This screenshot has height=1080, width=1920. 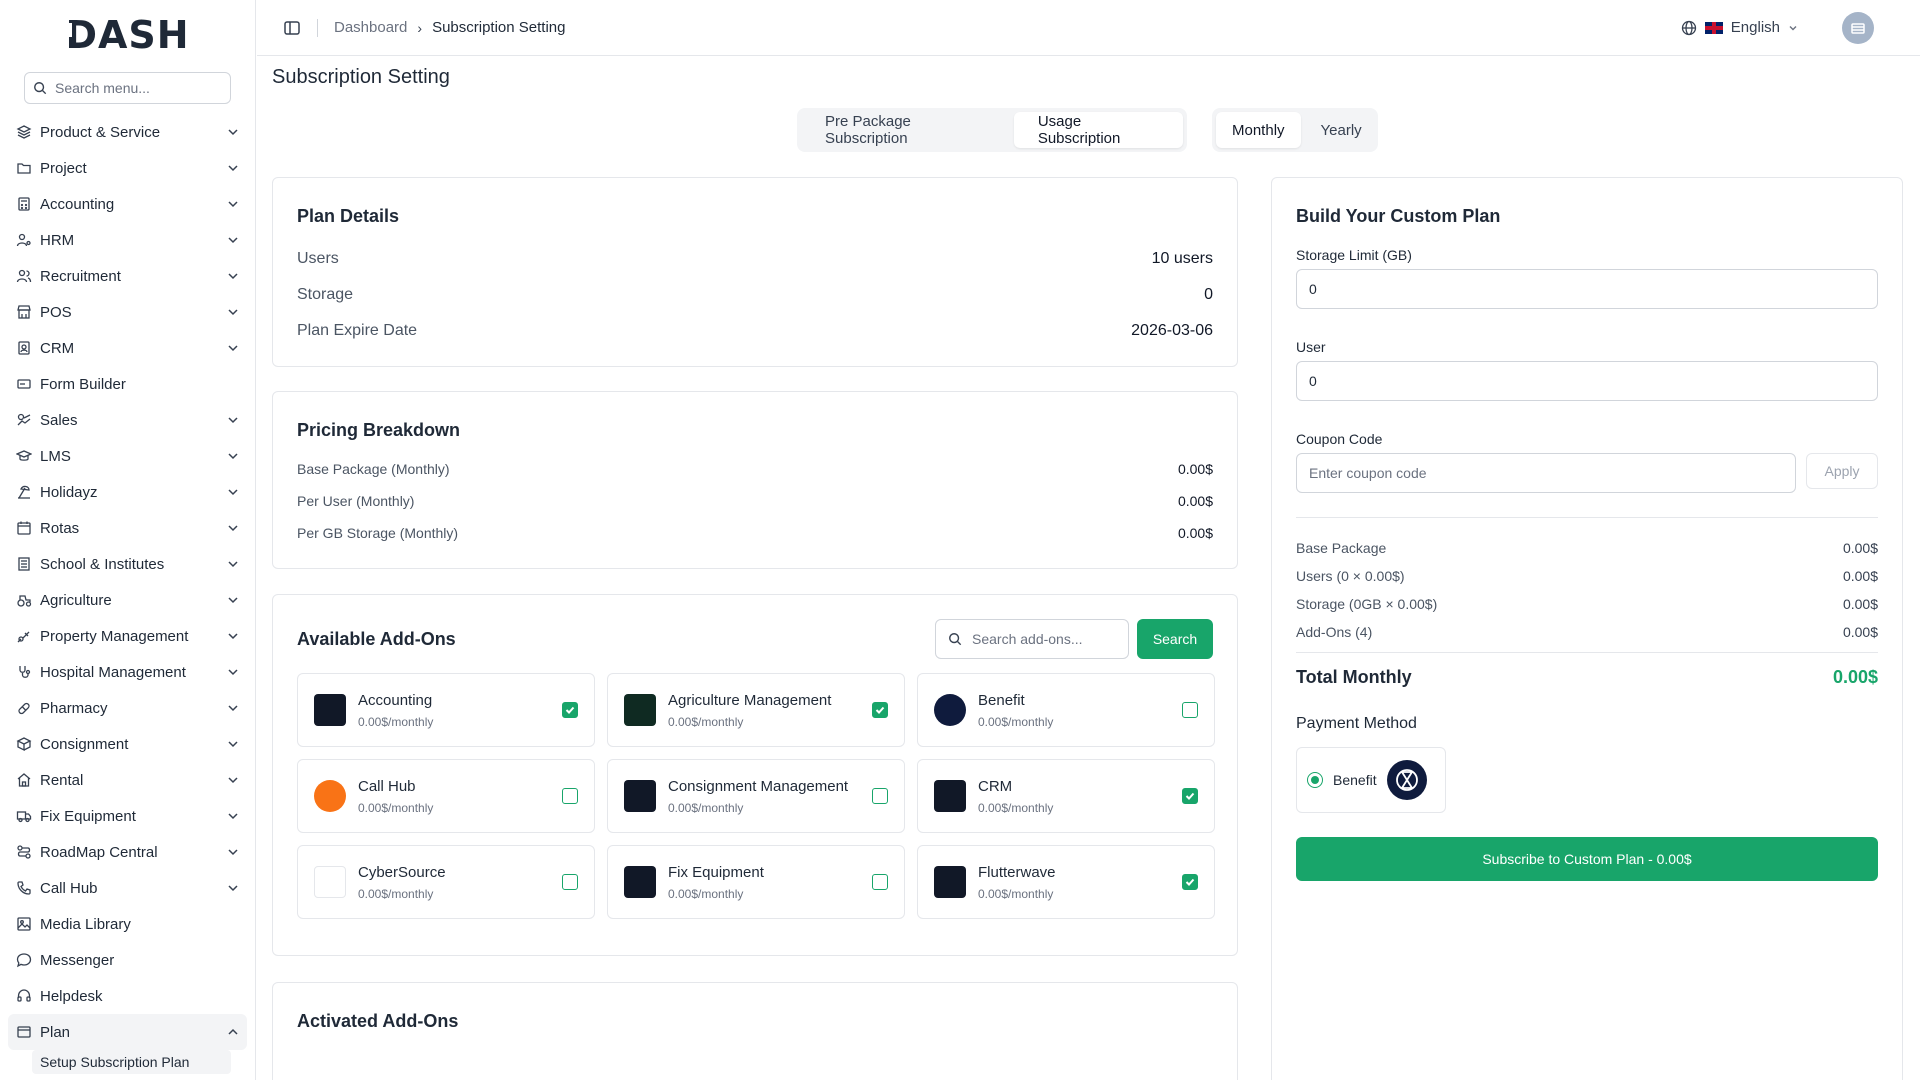 I want to click on coupon-code-input: Enter coupon code, so click(x=1546, y=473).